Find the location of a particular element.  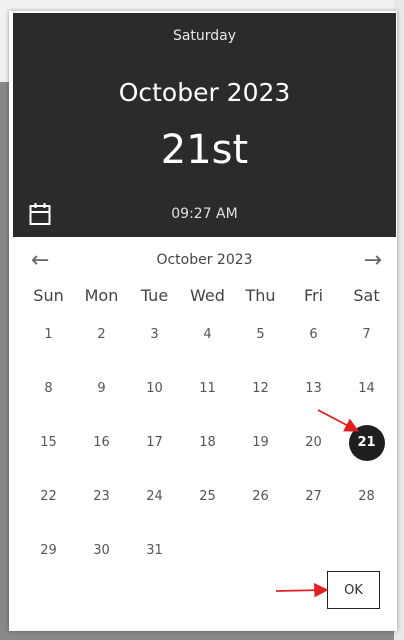

calendar-day-number: 19 is located at coordinates (260, 442).